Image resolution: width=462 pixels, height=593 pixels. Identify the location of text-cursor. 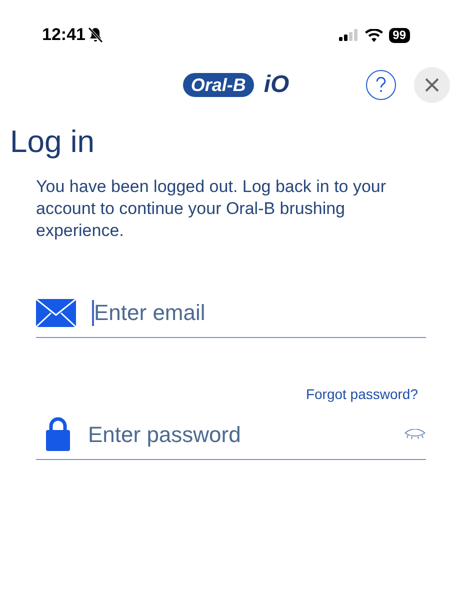
(93, 313).